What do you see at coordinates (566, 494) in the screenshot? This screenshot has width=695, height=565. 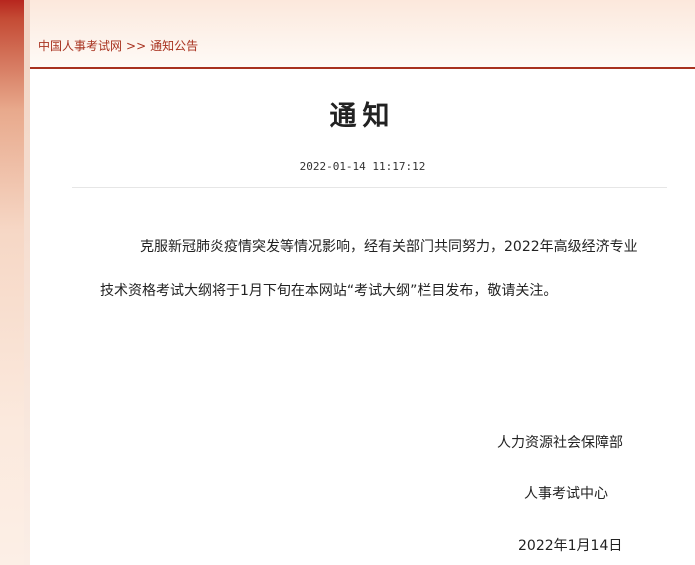 I see `signature-center: 人事考试中心` at bounding box center [566, 494].